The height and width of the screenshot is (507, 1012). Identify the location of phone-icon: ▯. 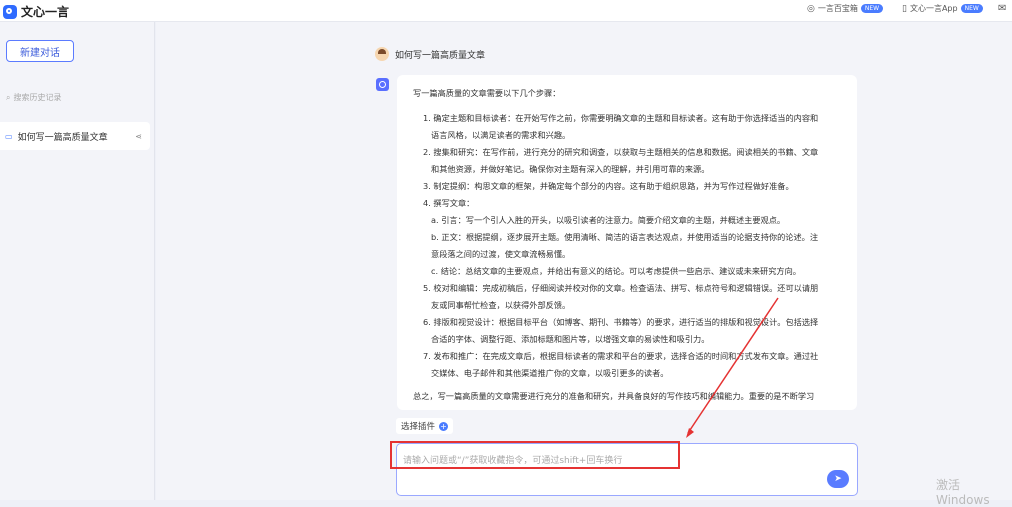
(904, 8).